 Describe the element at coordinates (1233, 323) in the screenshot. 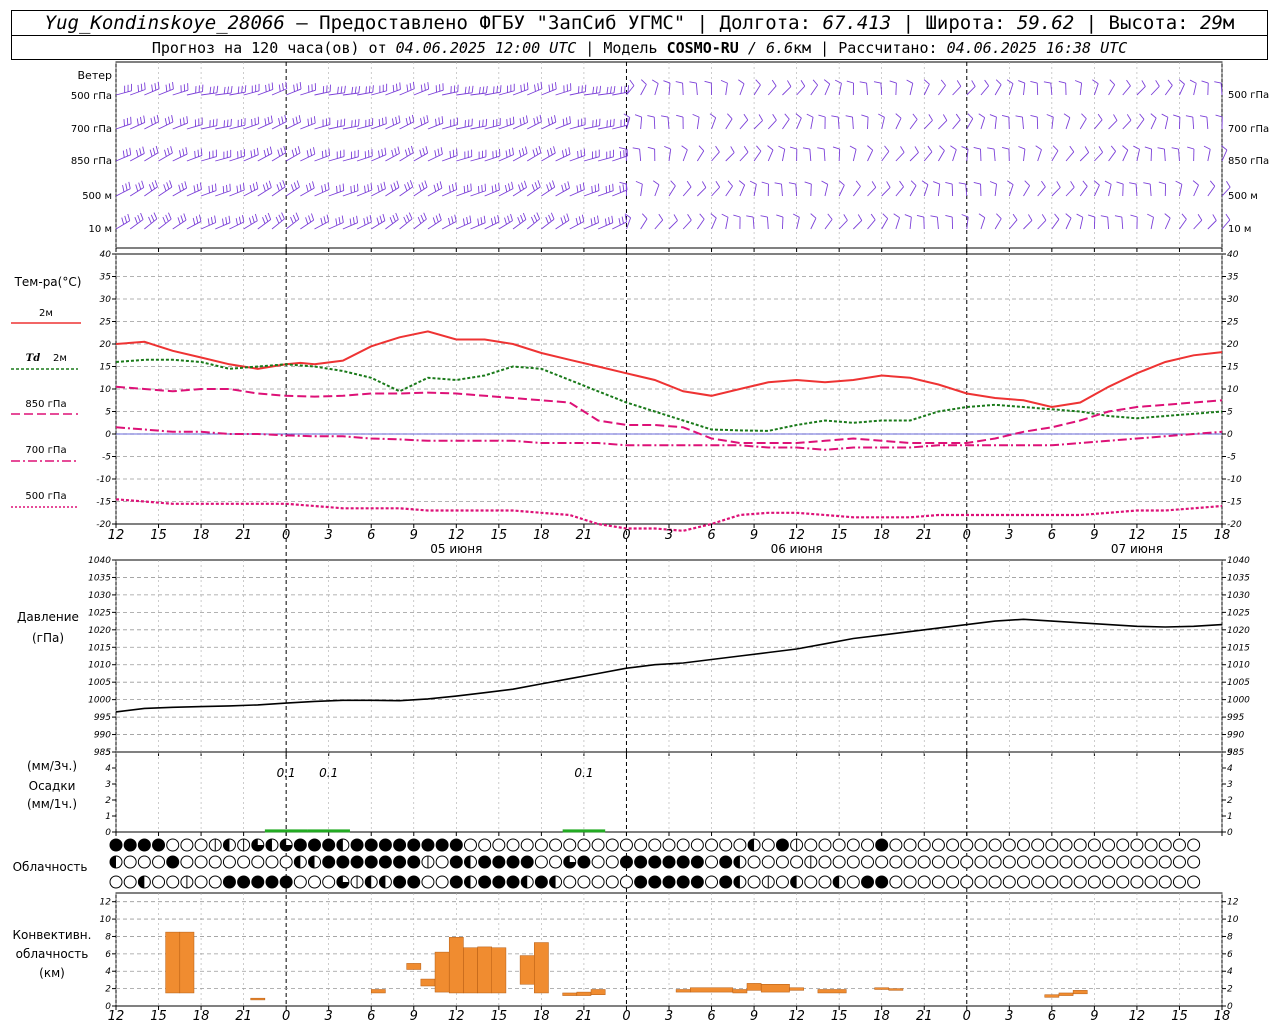

I see `y-tick-label: 25` at that location.